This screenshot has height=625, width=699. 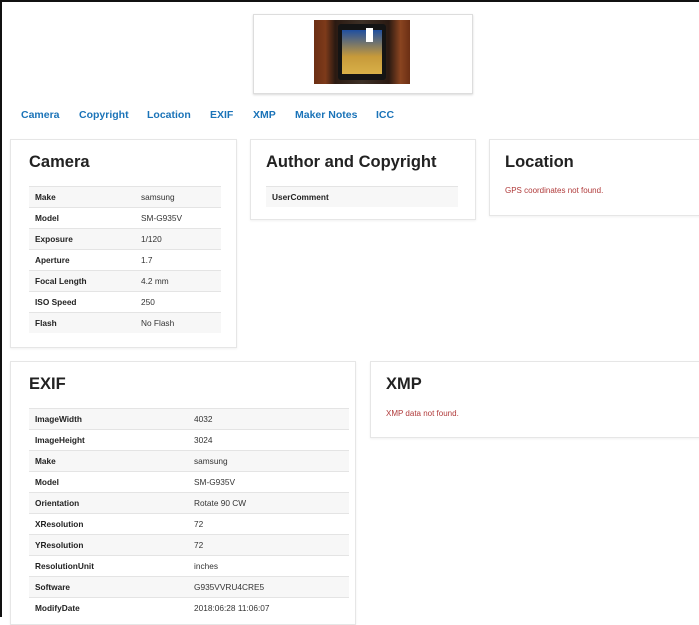 What do you see at coordinates (40, 115) in the screenshot?
I see `nav-link-camera: Camera` at bounding box center [40, 115].